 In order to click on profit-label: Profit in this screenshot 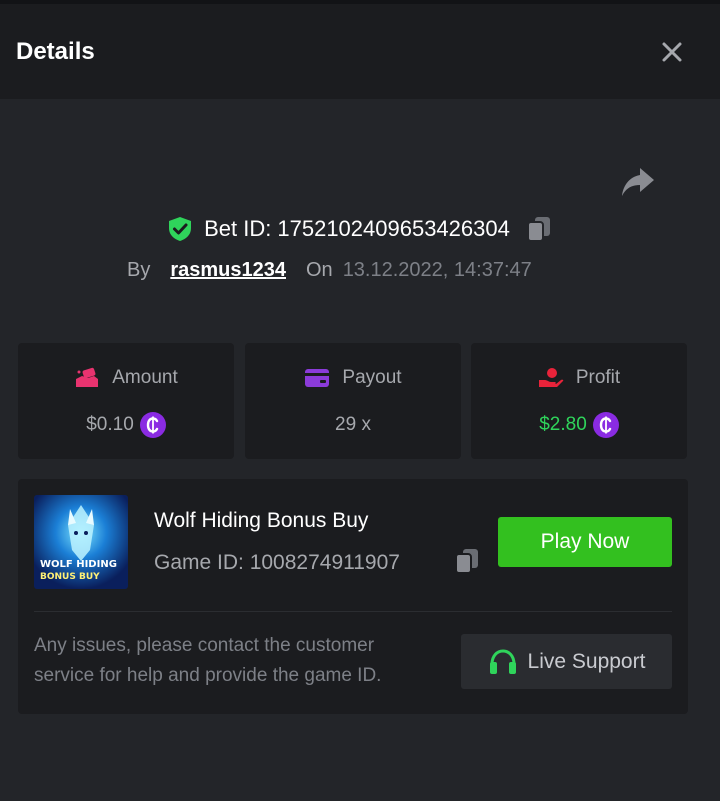, I will do `click(598, 377)`.